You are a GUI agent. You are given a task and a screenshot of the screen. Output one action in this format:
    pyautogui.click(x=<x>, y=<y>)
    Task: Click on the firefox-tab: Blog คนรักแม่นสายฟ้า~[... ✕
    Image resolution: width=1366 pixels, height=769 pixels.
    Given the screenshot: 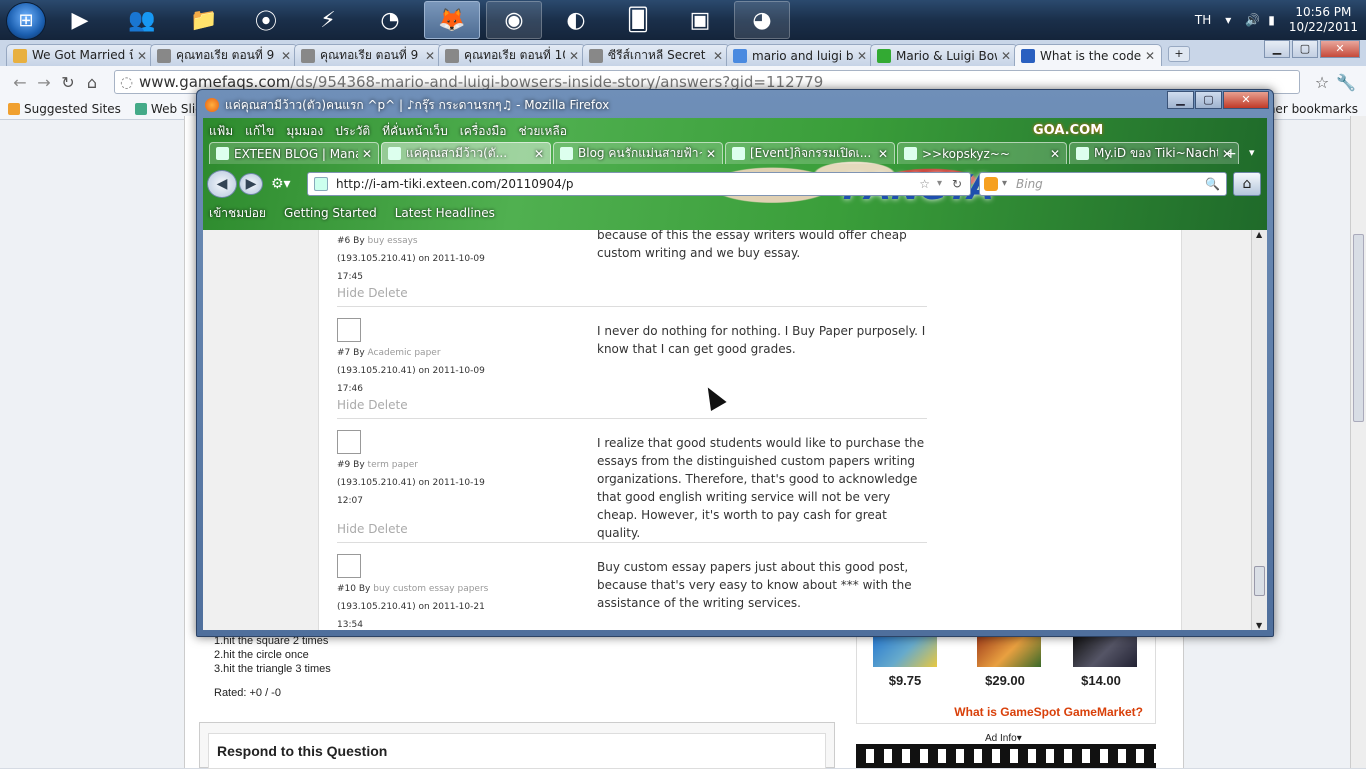 What is the action you would take?
    pyautogui.click(x=638, y=153)
    